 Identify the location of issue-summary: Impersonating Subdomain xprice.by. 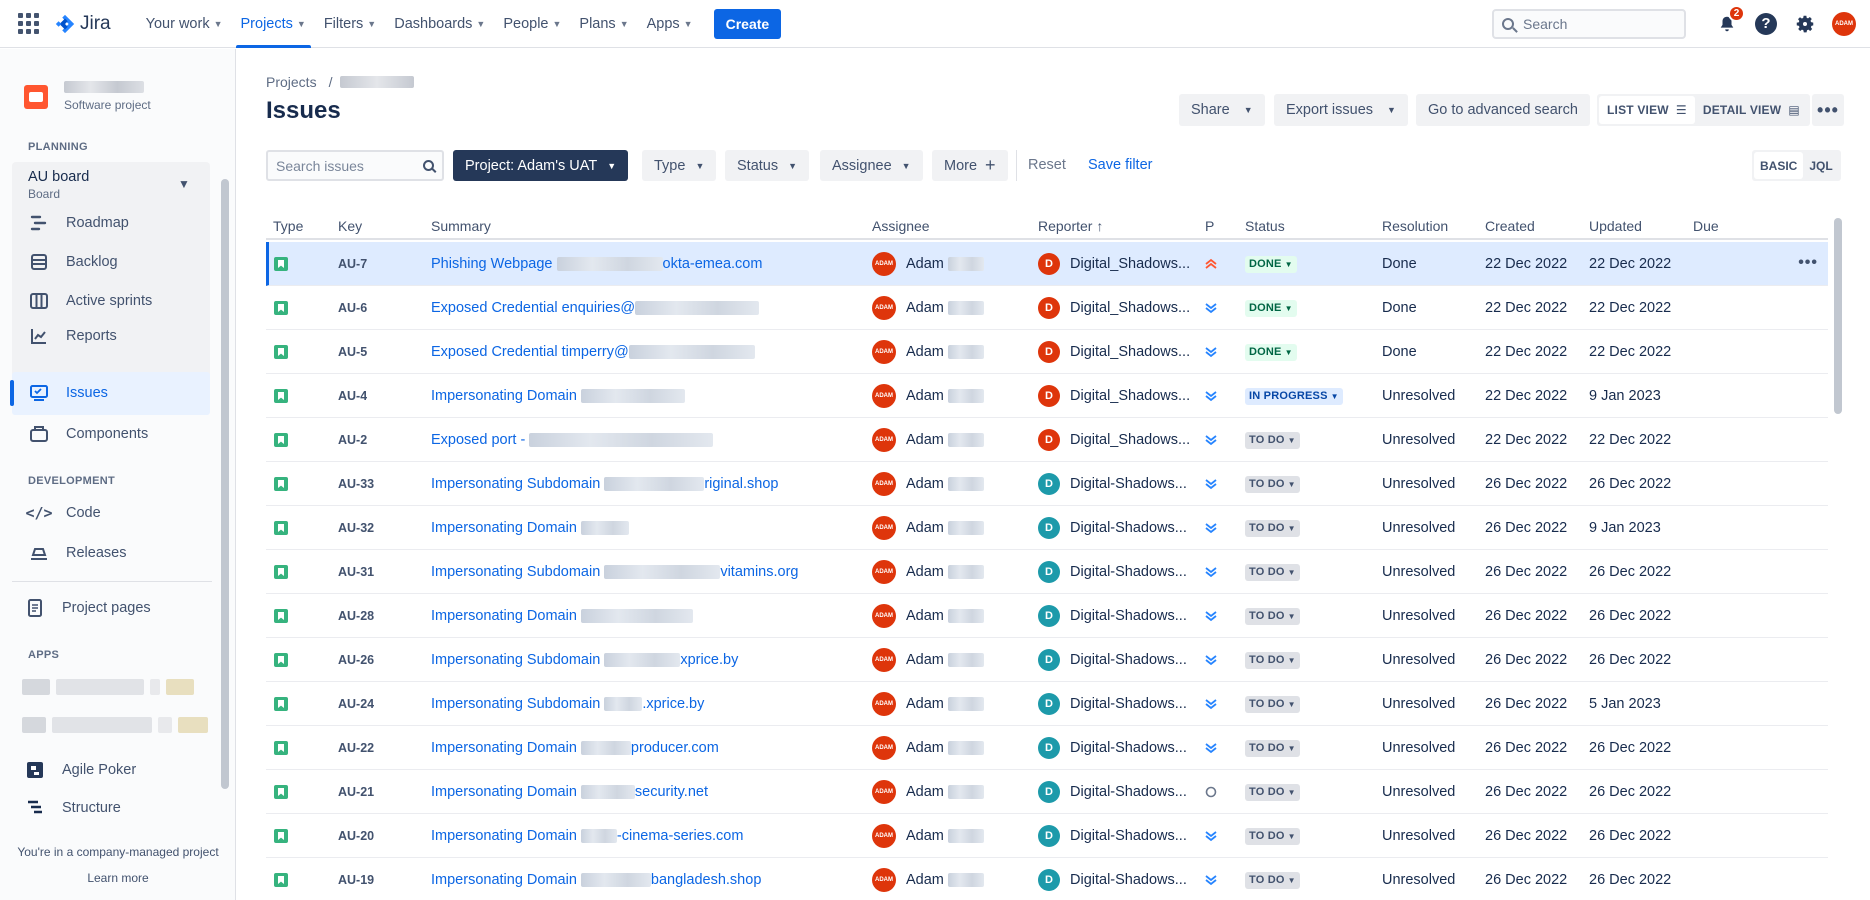
(646, 660).